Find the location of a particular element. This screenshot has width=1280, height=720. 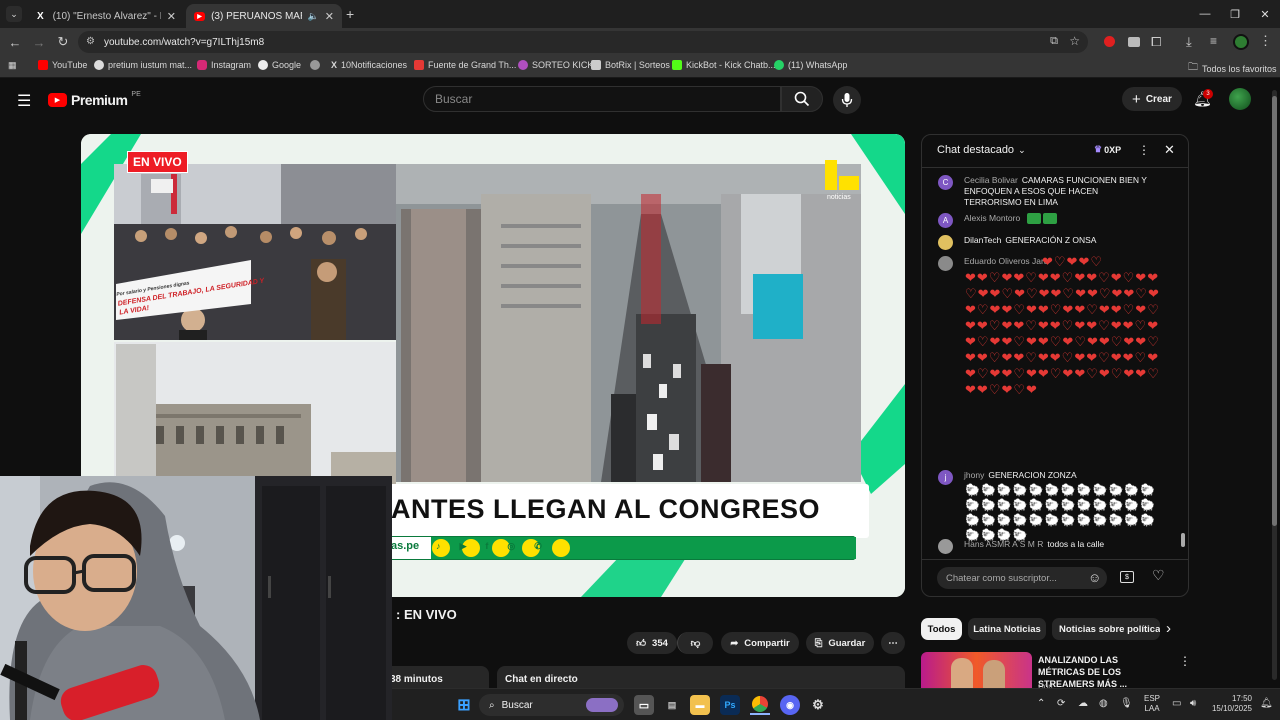

page-scrollbar is located at coordinates (1274, 385).